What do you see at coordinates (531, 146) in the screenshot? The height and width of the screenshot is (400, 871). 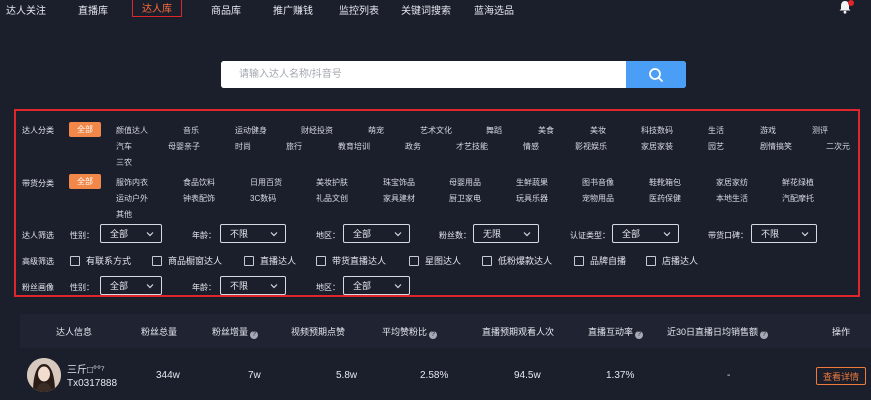 I see `category-tag: 情感` at bounding box center [531, 146].